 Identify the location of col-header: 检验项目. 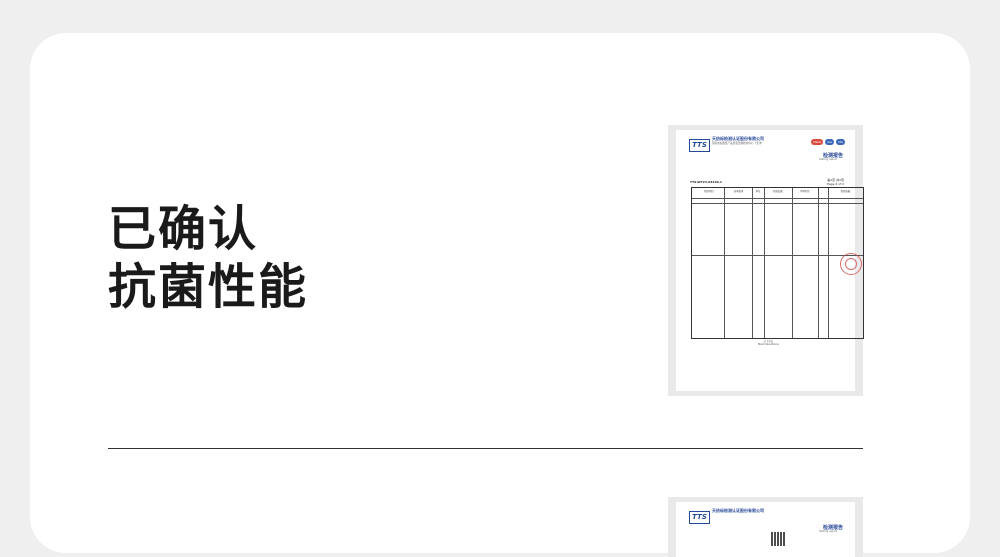
(709, 191).